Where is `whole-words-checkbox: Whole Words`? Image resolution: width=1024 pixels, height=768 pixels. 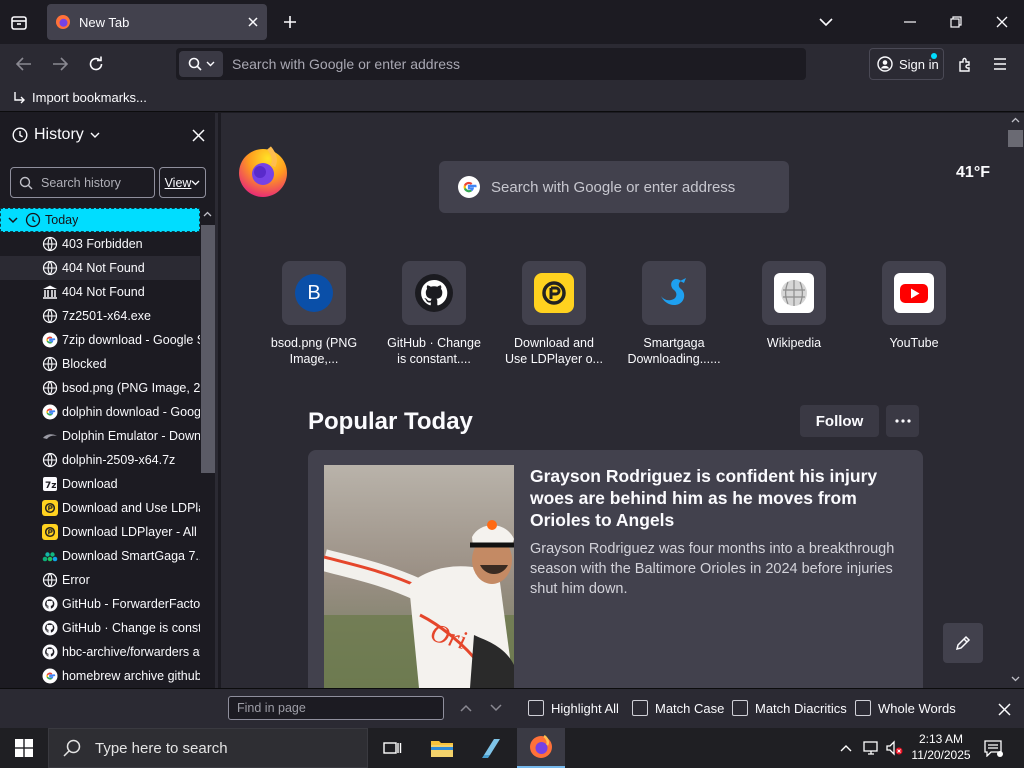
whole-words-checkbox: Whole Words is located at coordinates (905, 708).